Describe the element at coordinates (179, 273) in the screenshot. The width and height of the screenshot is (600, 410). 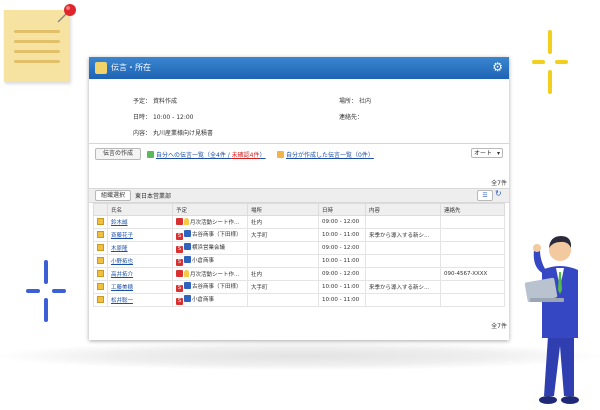
I see `status-badge-icon` at that location.